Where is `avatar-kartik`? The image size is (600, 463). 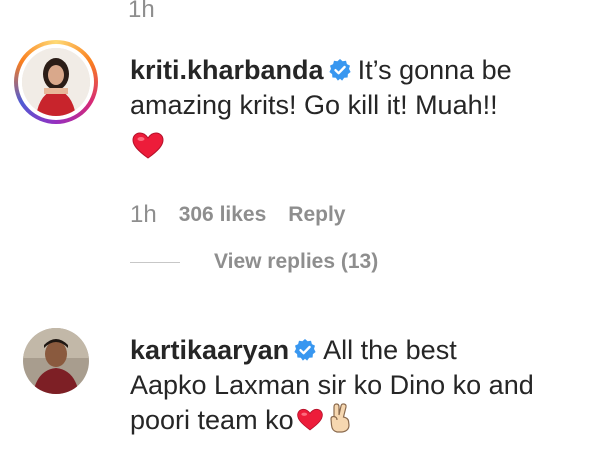 avatar-kartik is located at coordinates (56, 361).